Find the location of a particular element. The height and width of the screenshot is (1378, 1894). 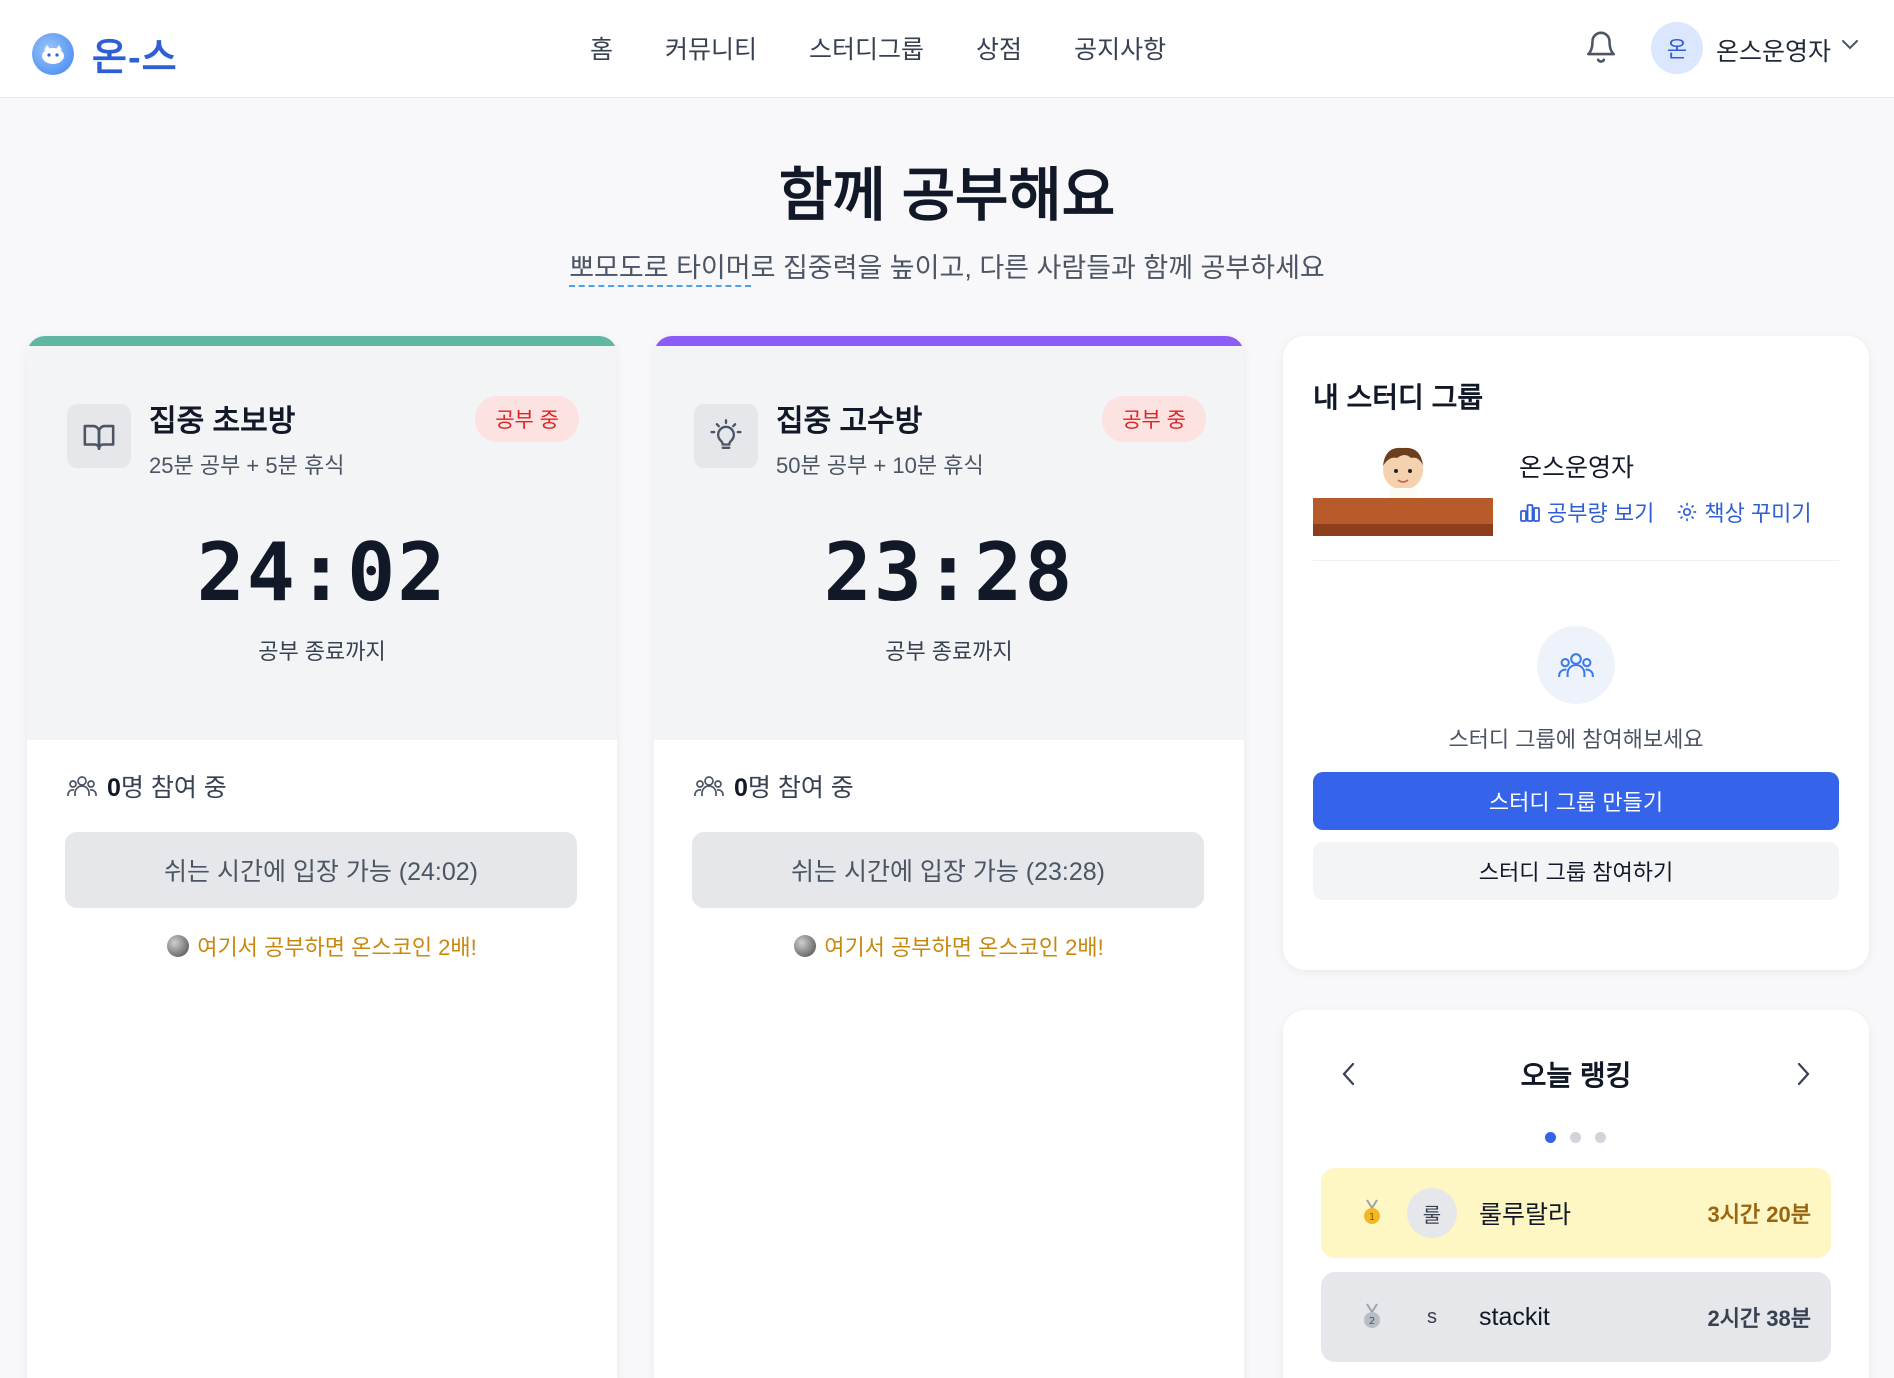

view-stats-link: 공부량 보기 is located at coordinates (1586, 512).